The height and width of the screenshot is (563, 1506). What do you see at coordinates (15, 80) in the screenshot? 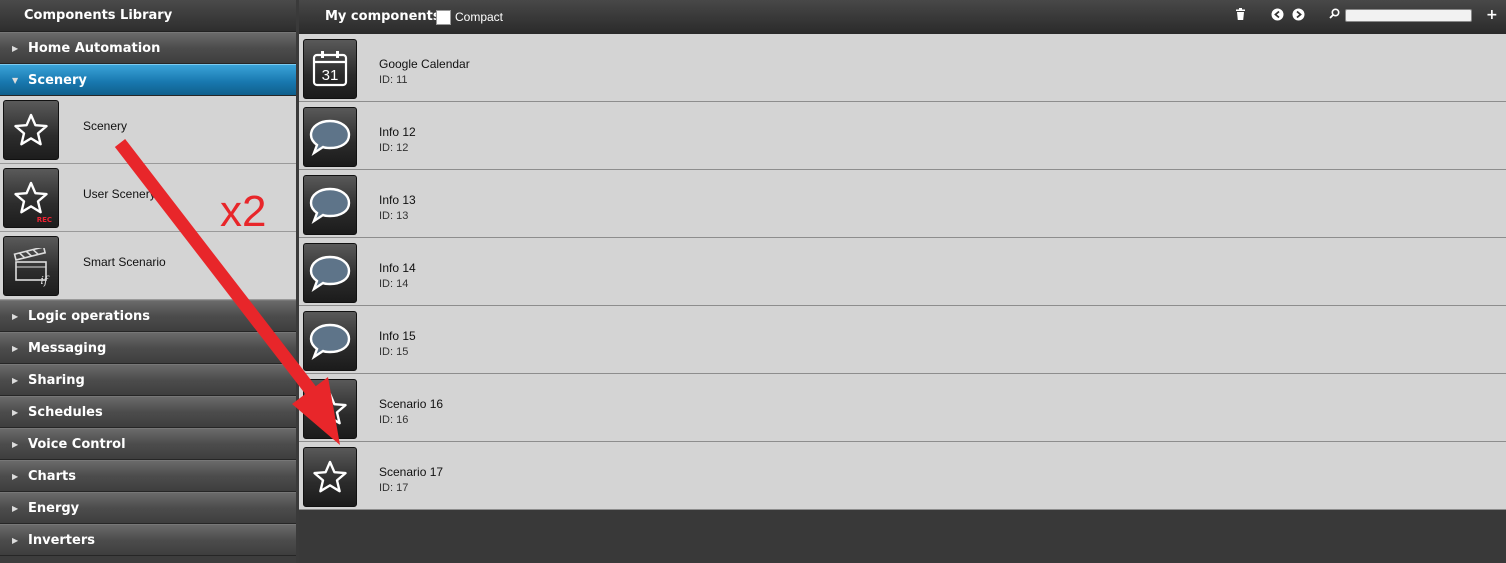
I see `collapse-arrow-icon: ▼` at bounding box center [15, 80].